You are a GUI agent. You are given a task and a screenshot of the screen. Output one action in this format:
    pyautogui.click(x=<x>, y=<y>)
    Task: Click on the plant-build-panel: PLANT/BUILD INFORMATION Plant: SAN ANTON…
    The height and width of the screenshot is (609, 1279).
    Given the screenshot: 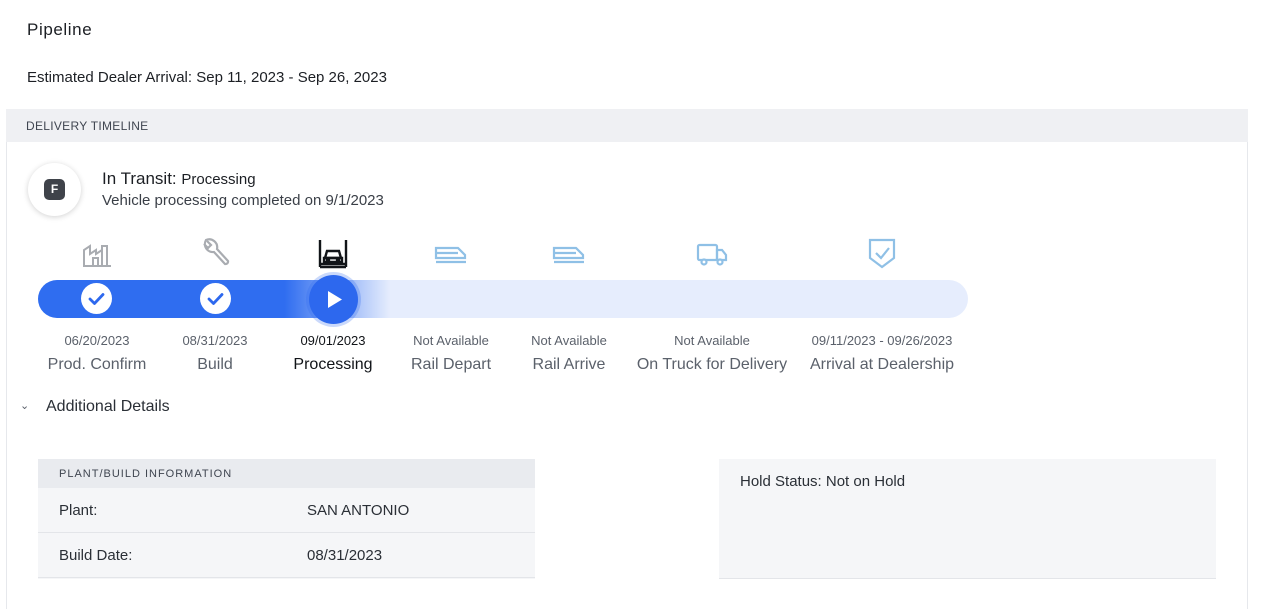 What is the action you would take?
    pyautogui.click(x=286, y=519)
    